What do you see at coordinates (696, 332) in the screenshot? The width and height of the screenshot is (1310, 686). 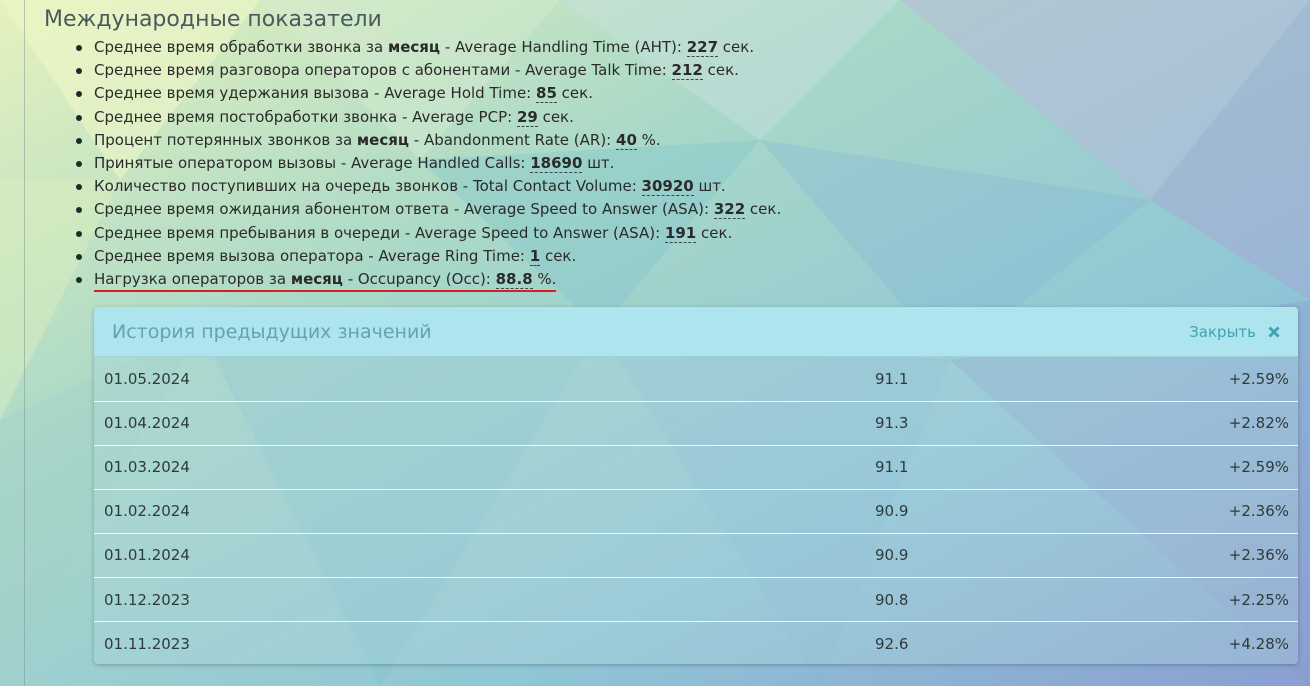 I see `history-header: История предыдущих значений Закрыть` at bounding box center [696, 332].